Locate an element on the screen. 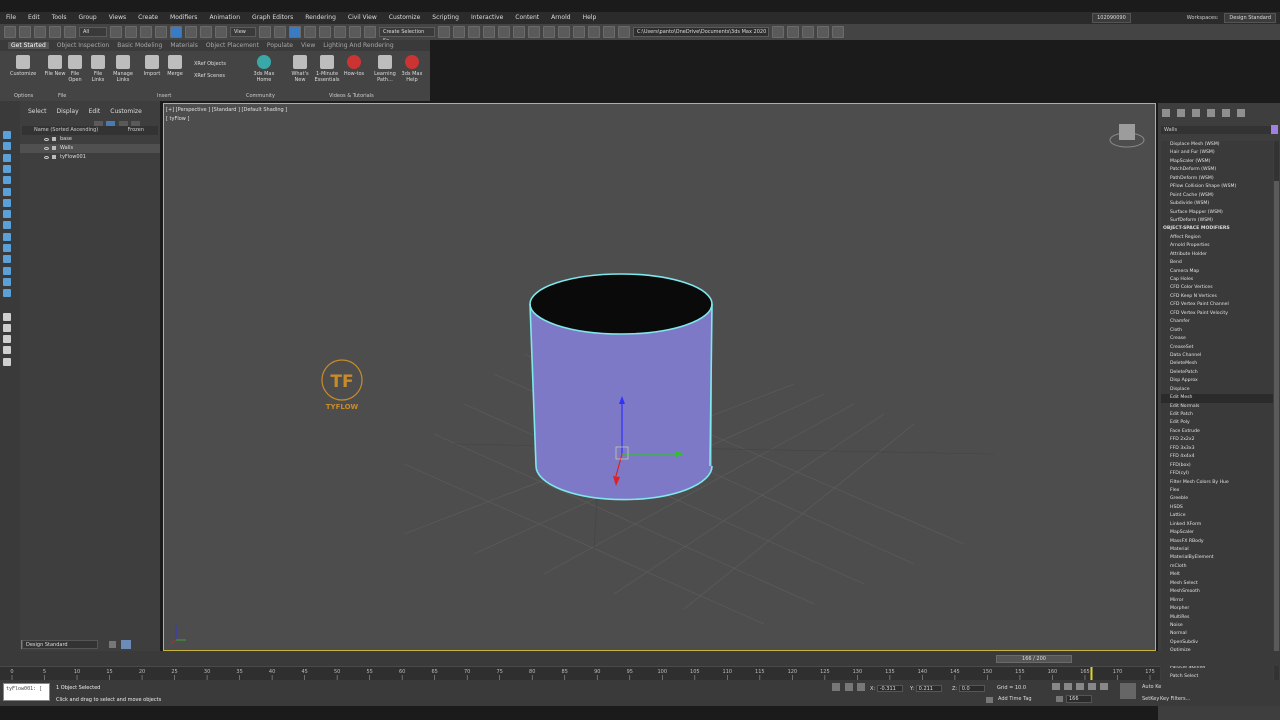 This screenshot has height=720, width=1280. modifier-item: Point Cache (WSM) is located at coordinates (1217, 196).